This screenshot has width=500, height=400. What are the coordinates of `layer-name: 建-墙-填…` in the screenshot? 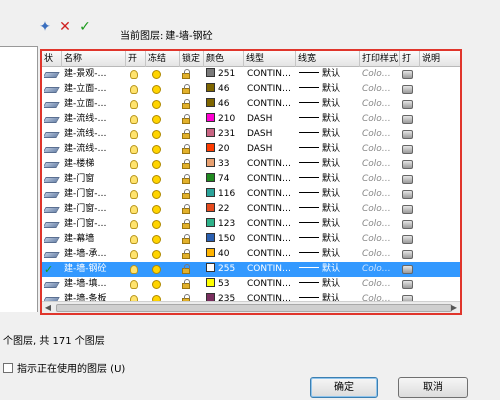 It's located at (94, 284).